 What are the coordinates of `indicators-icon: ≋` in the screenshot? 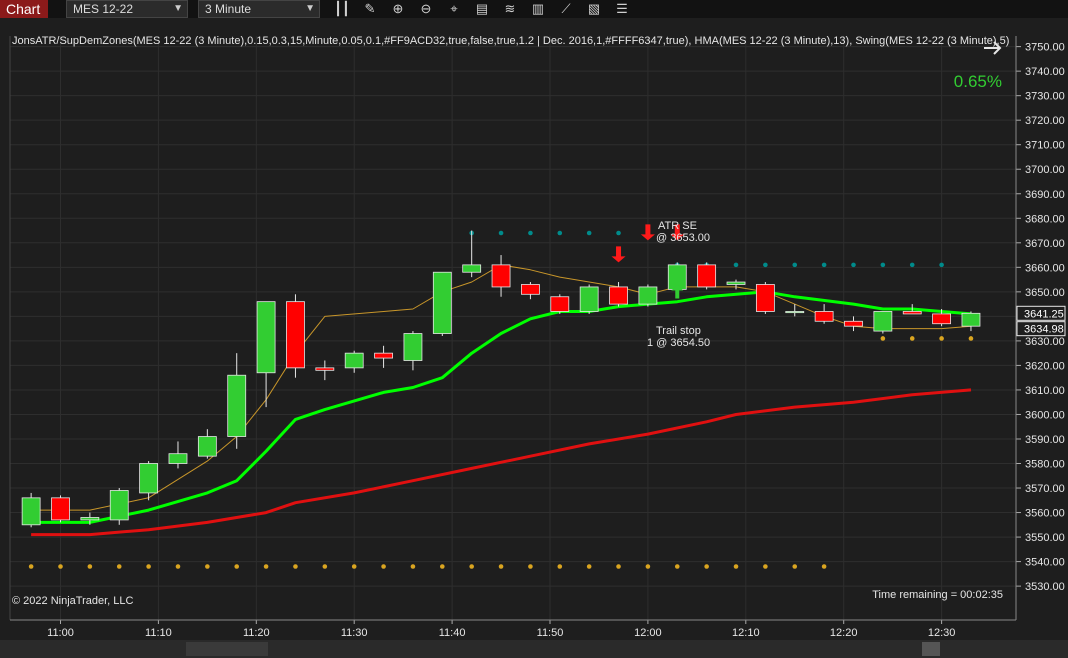 It's located at (510, 9).